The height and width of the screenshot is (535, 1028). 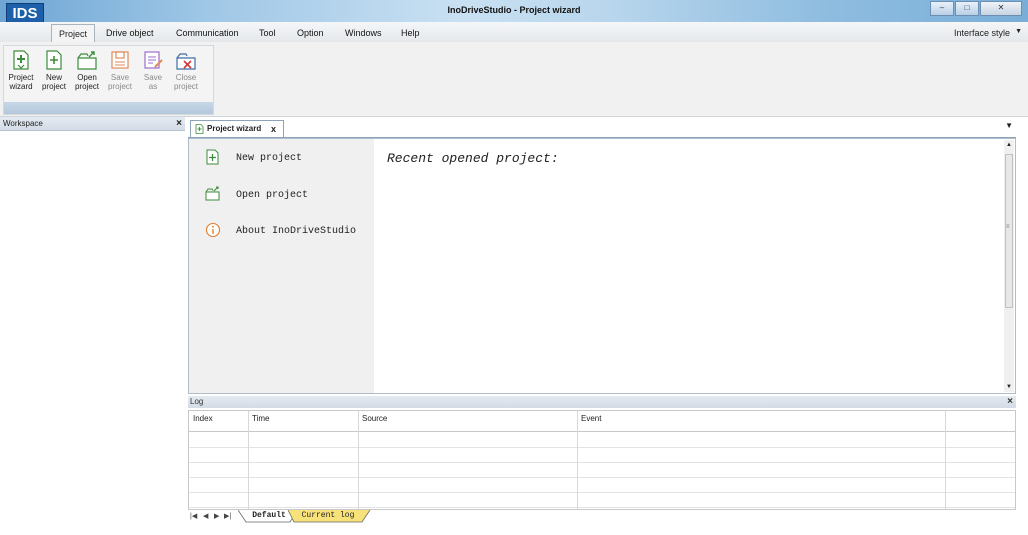 What do you see at coordinates (23, 123) in the screenshot?
I see `workspace-title: Workspace` at bounding box center [23, 123].